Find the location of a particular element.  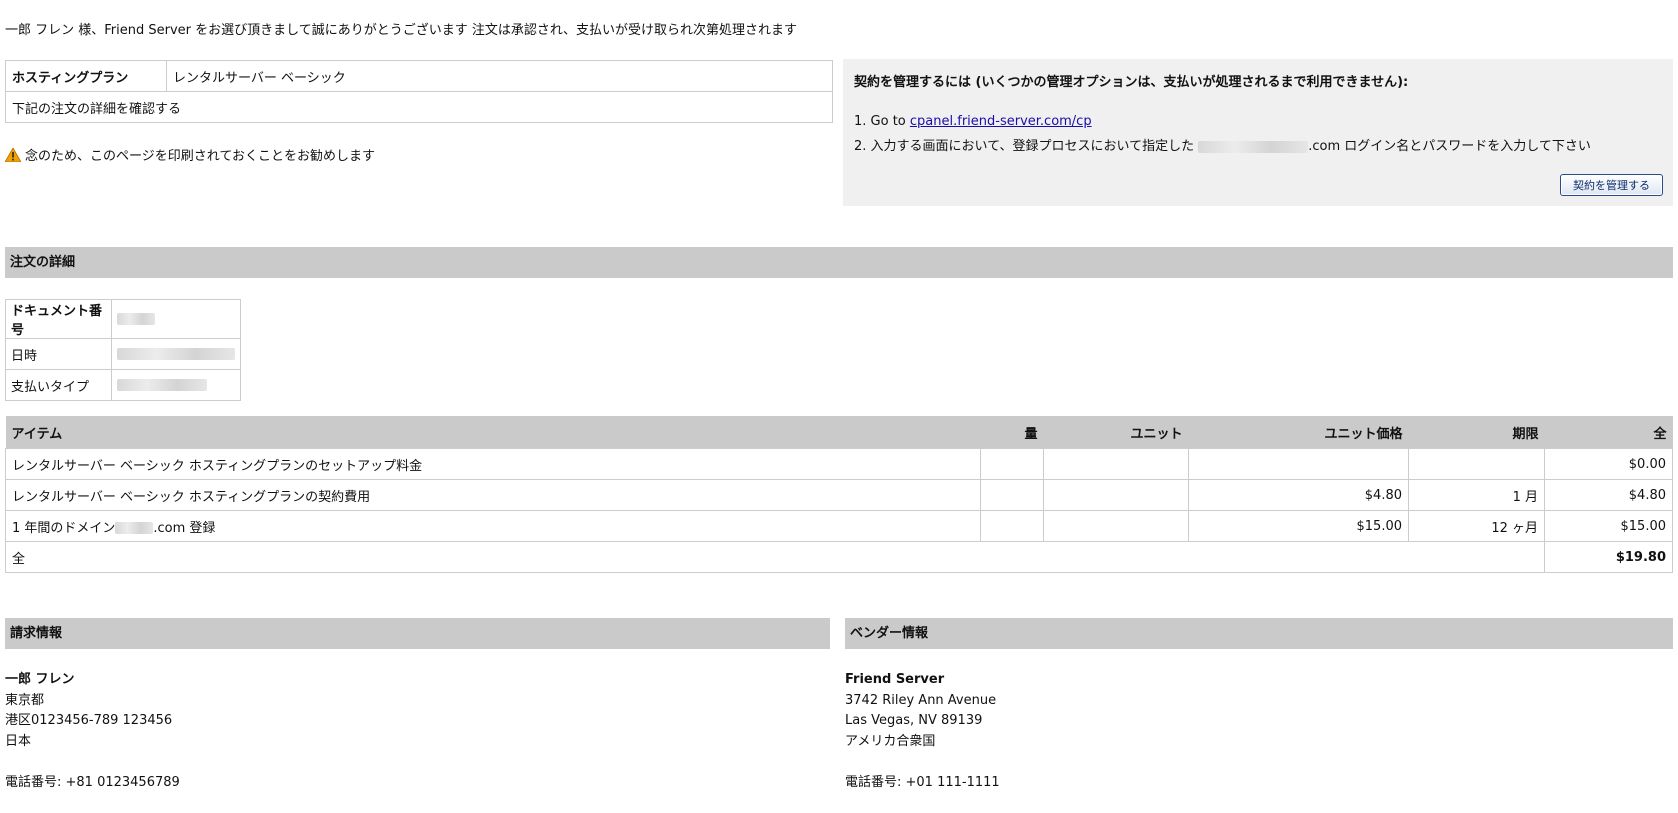

plan-row: ホスティングプラン レンタルサーバー ベーシック is located at coordinates (419, 76).